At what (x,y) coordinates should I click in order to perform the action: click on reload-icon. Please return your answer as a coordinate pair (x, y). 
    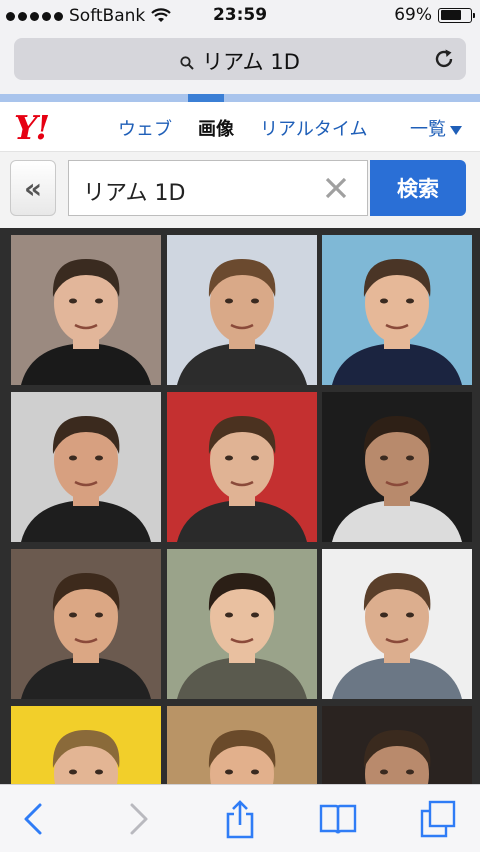
    Looking at the image, I should click on (444, 59).